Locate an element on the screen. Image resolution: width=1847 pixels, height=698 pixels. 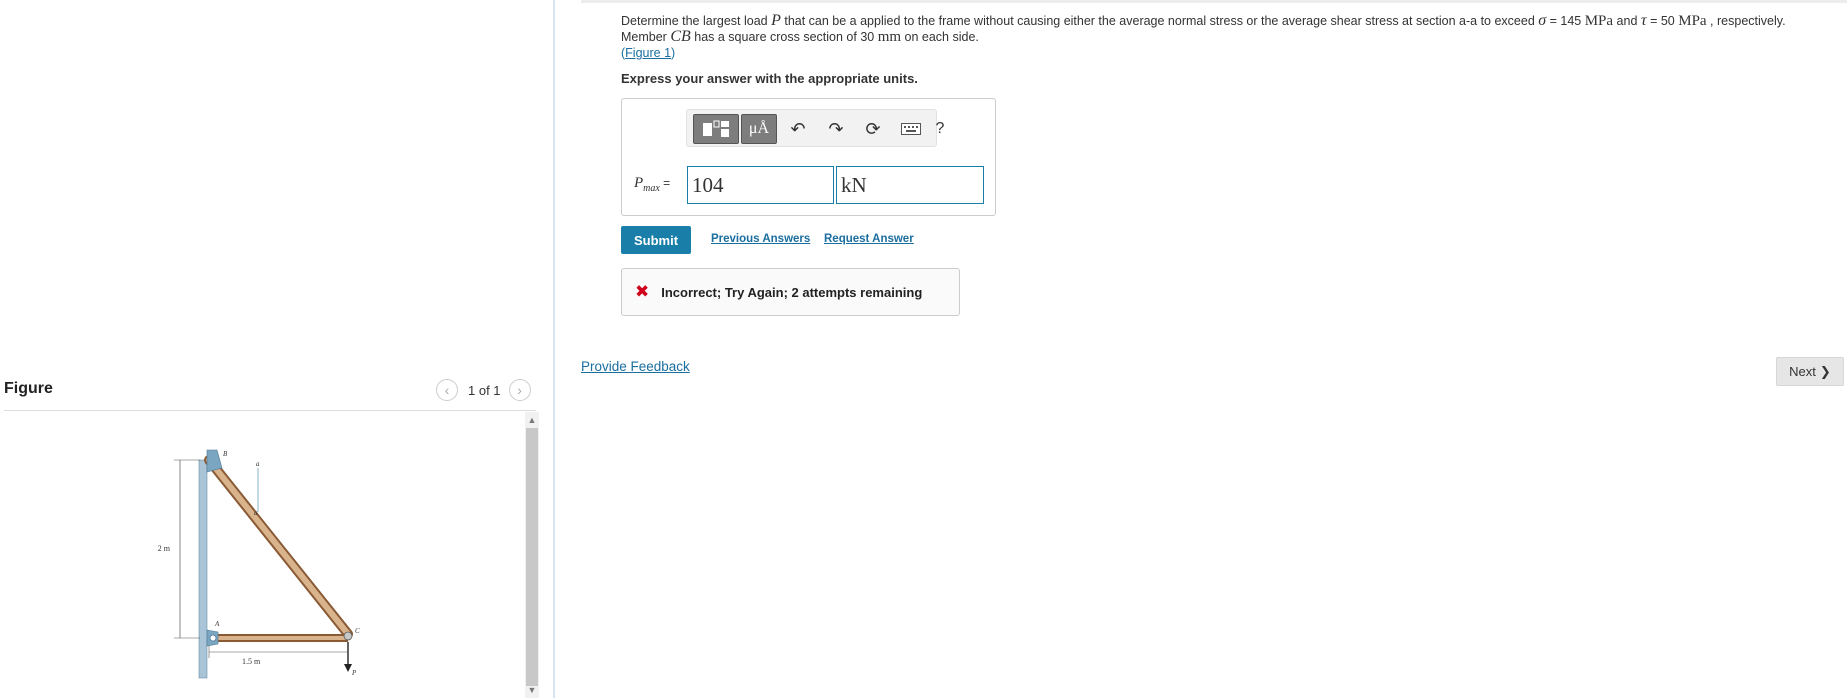
help-button: ? is located at coordinates (940, 129).